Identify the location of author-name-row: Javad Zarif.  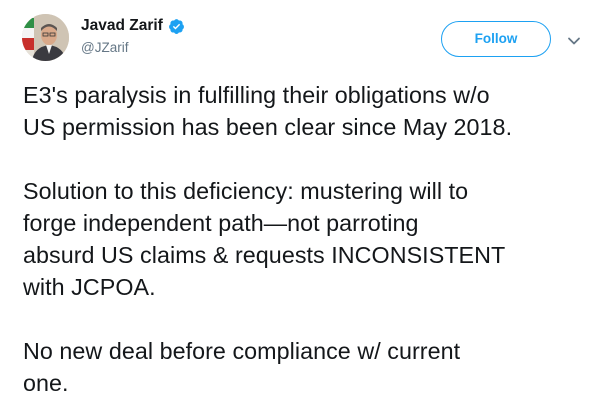
(133, 26).